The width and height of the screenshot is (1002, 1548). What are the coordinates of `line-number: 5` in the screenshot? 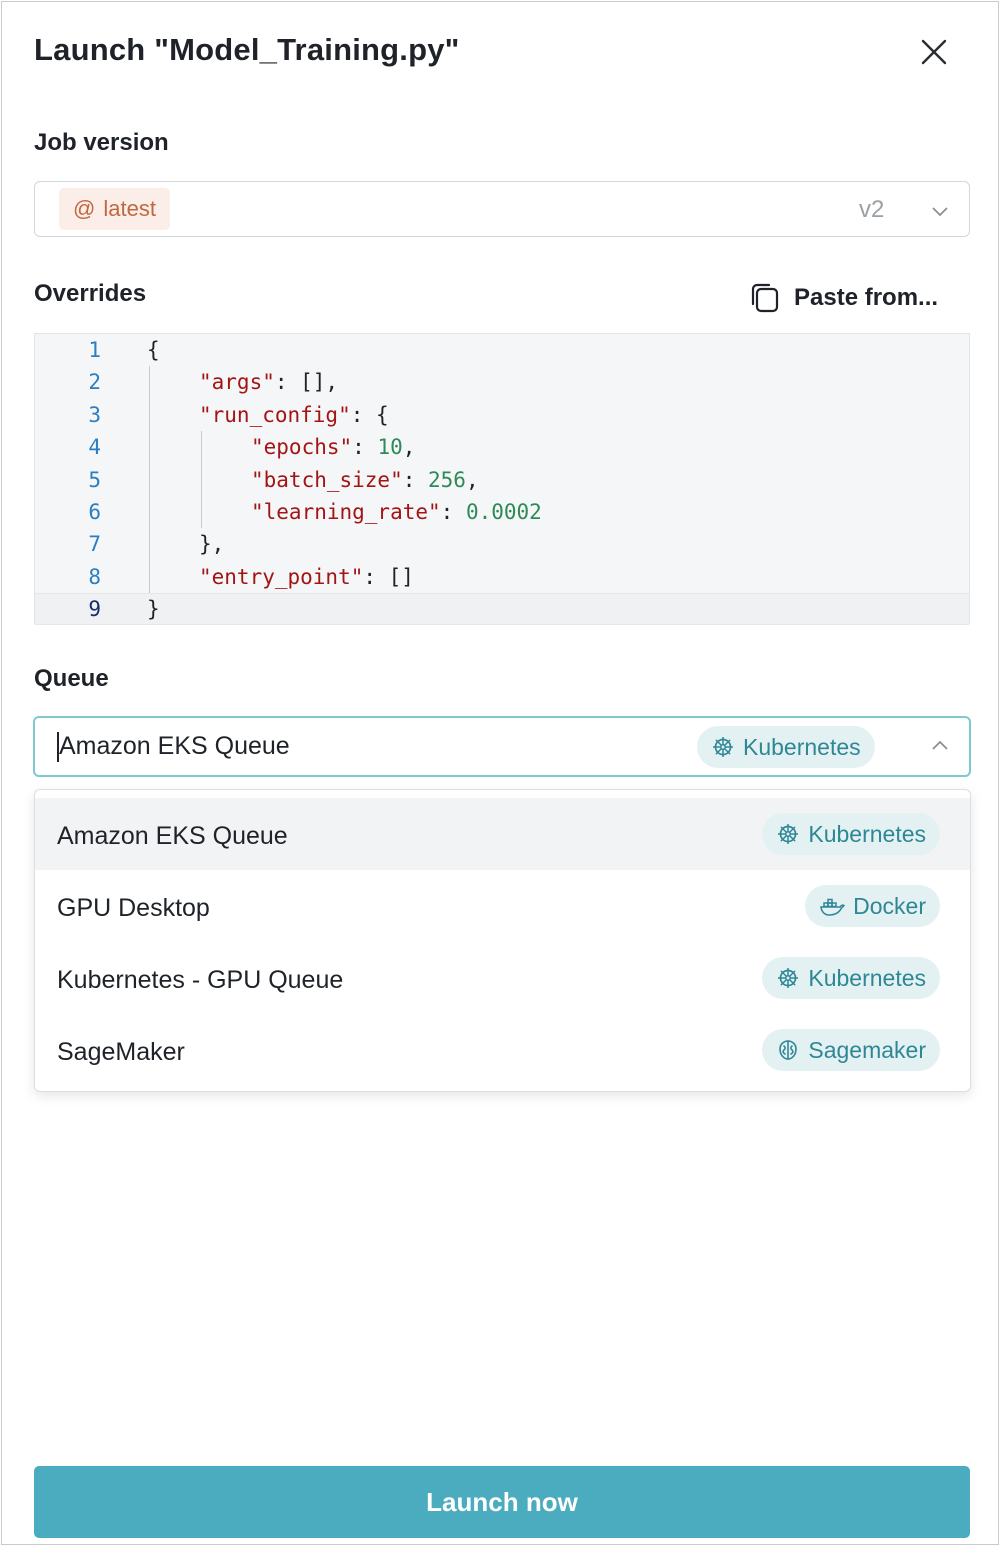 It's located at (94, 479).